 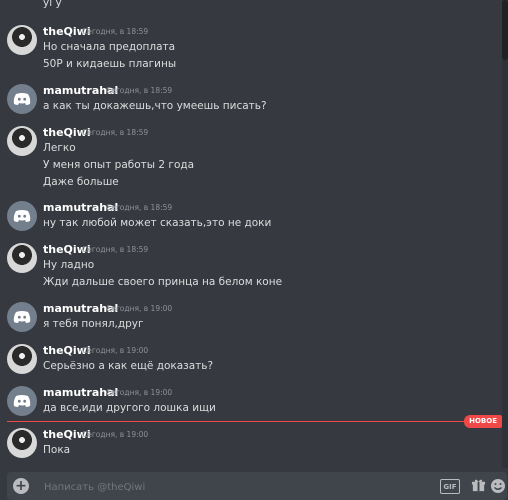 What do you see at coordinates (129, 408) in the screenshot?
I see `message-line: да все,иди другого лошка ищи` at bounding box center [129, 408].